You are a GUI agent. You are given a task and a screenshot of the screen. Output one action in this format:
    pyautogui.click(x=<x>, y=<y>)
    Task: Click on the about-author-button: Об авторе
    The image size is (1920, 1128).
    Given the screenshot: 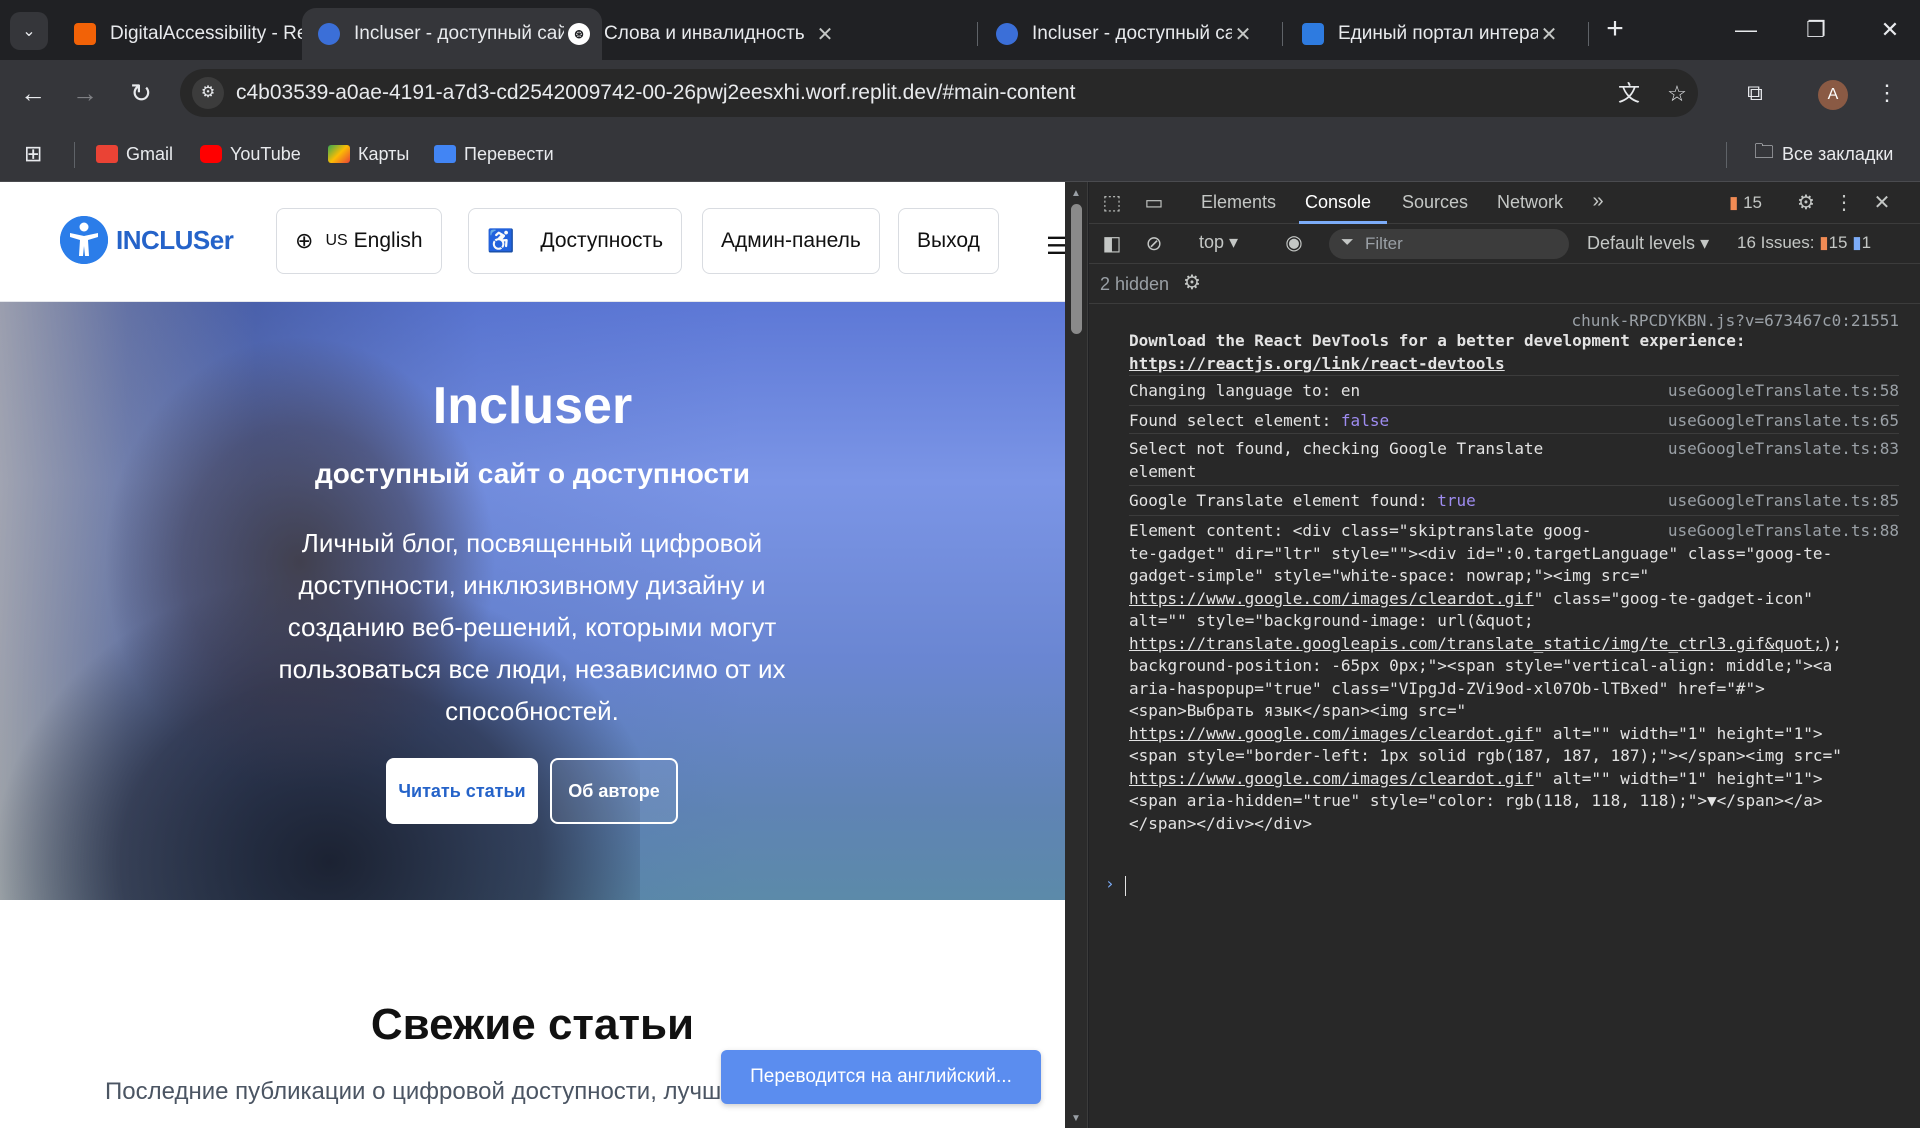 What is the action you would take?
    pyautogui.click(x=614, y=791)
    